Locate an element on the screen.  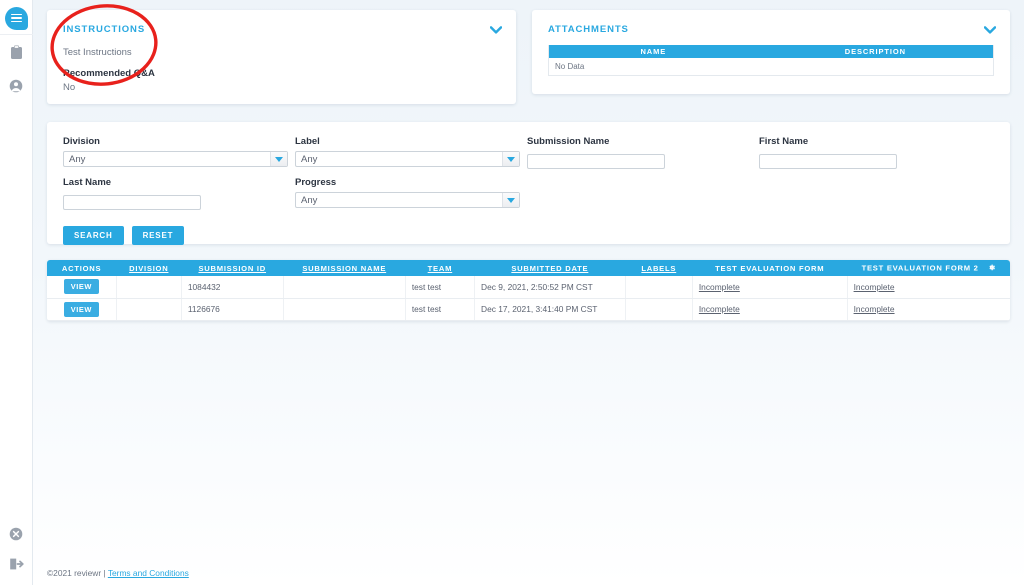
column-header-team: TEAM is located at coordinates (440, 268).